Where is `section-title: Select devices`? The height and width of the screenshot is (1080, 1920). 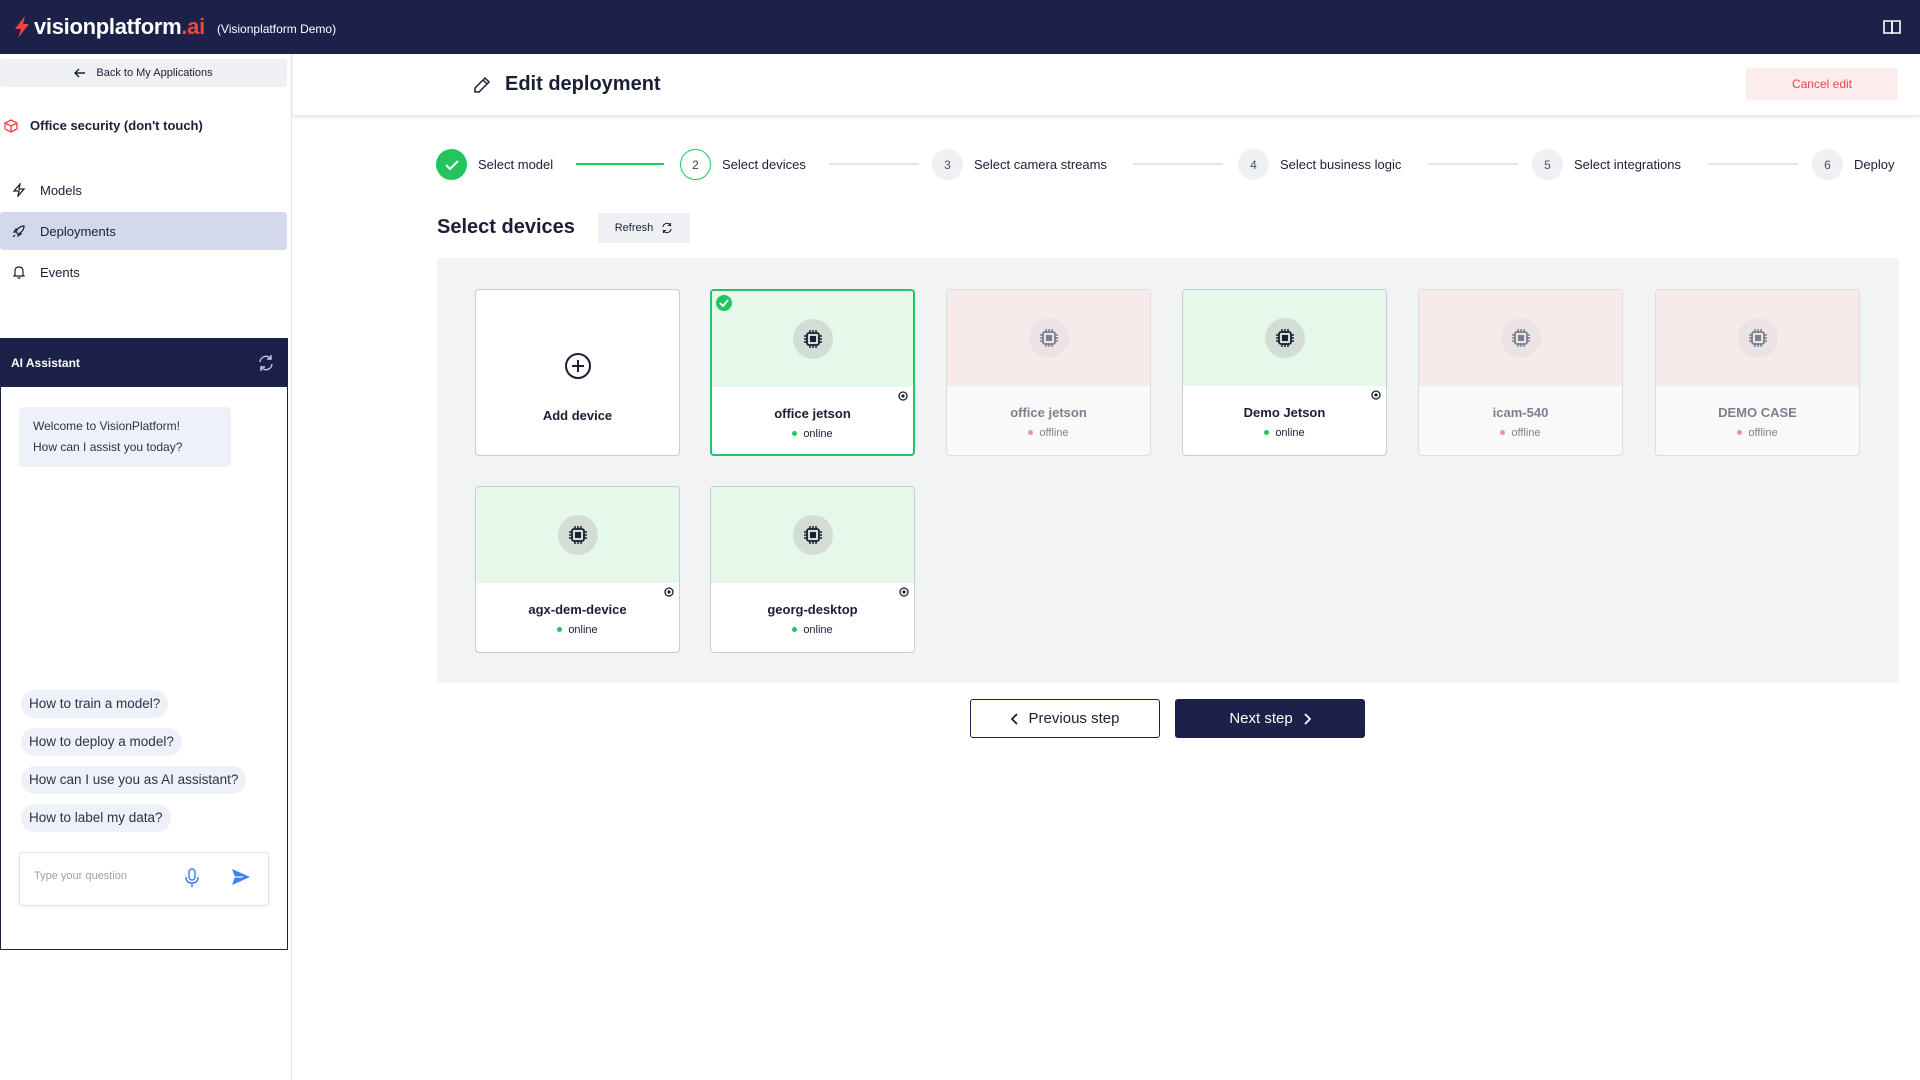 section-title: Select devices is located at coordinates (506, 227).